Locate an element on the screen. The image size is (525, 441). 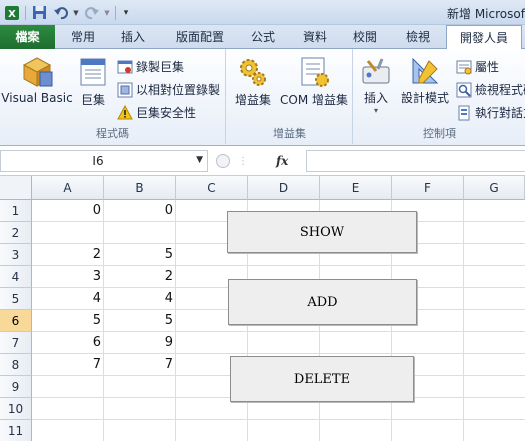
tab-developer: 開發人員 is located at coordinates (484, 37).